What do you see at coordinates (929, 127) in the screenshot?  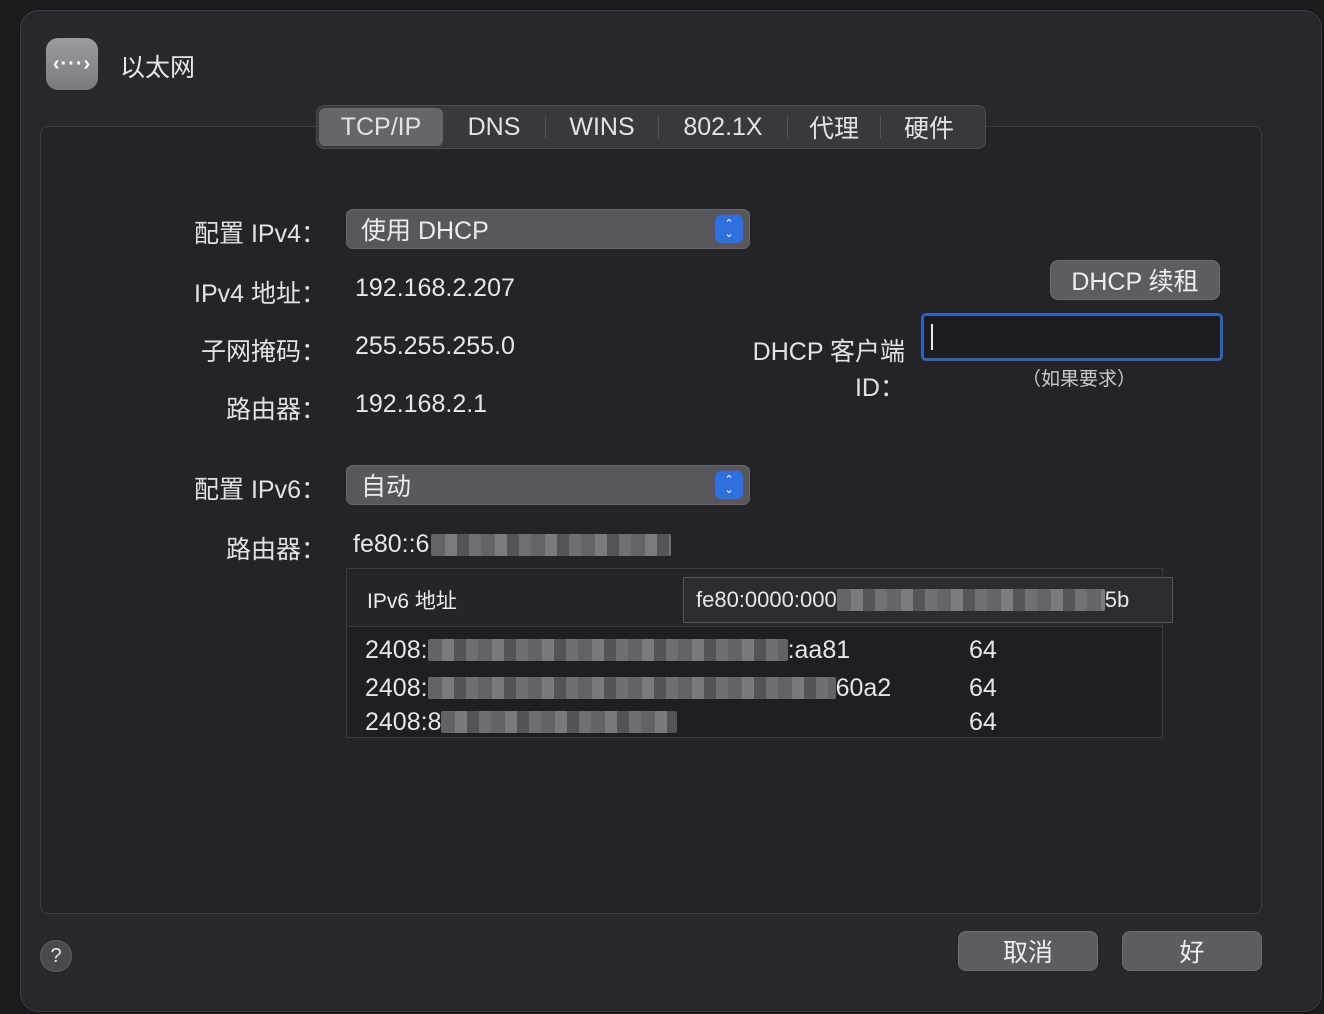 I see `tab-hardware: 硬件` at bounding box center [929, 127].